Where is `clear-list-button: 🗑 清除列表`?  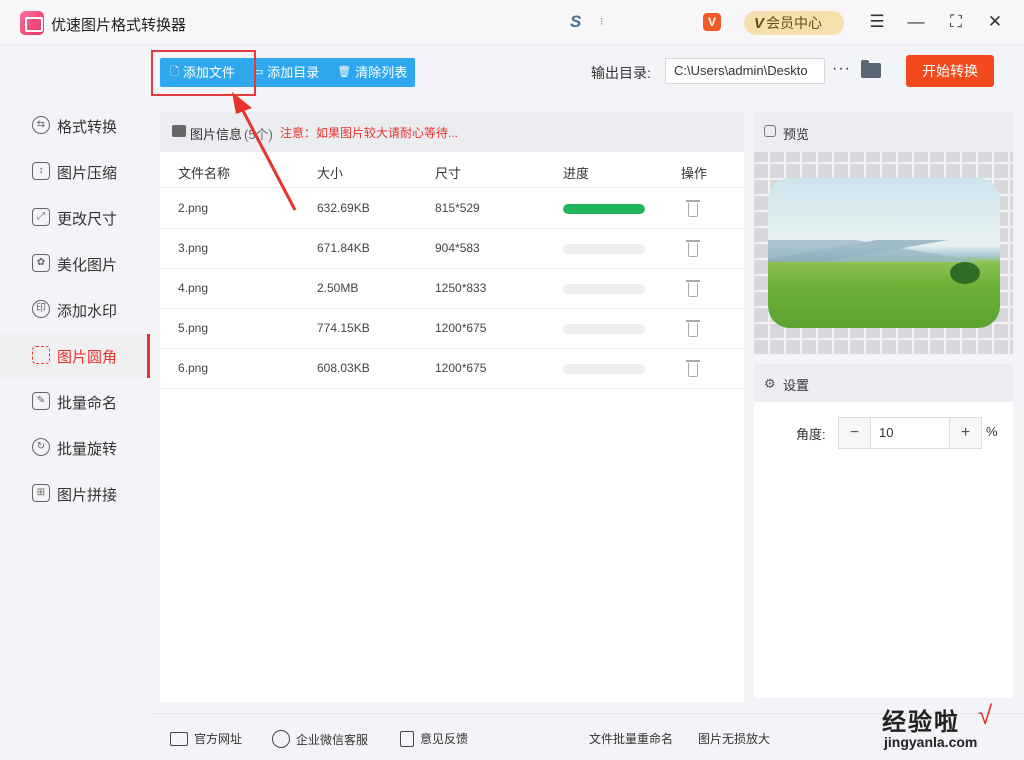 clear-list-button: 🗑 清除列表 is located at coordinates (371, 72).